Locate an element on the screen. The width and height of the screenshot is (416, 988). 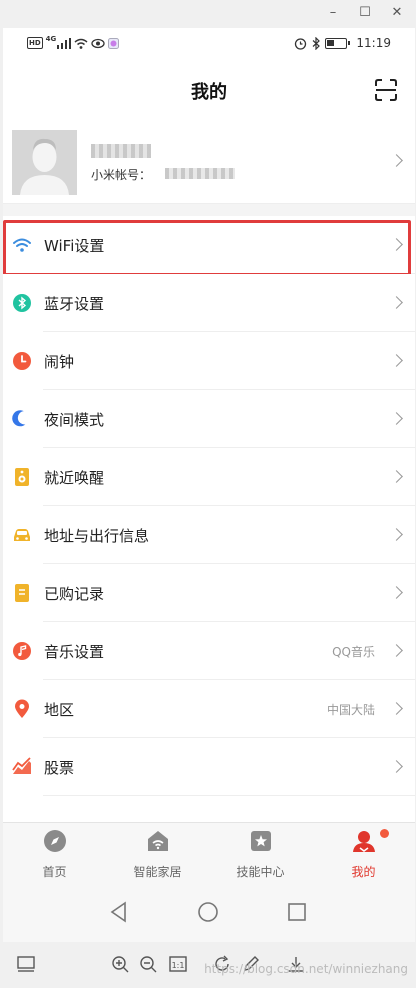
actual-size-icon: 1:1 is located at coordinates (178, 964).